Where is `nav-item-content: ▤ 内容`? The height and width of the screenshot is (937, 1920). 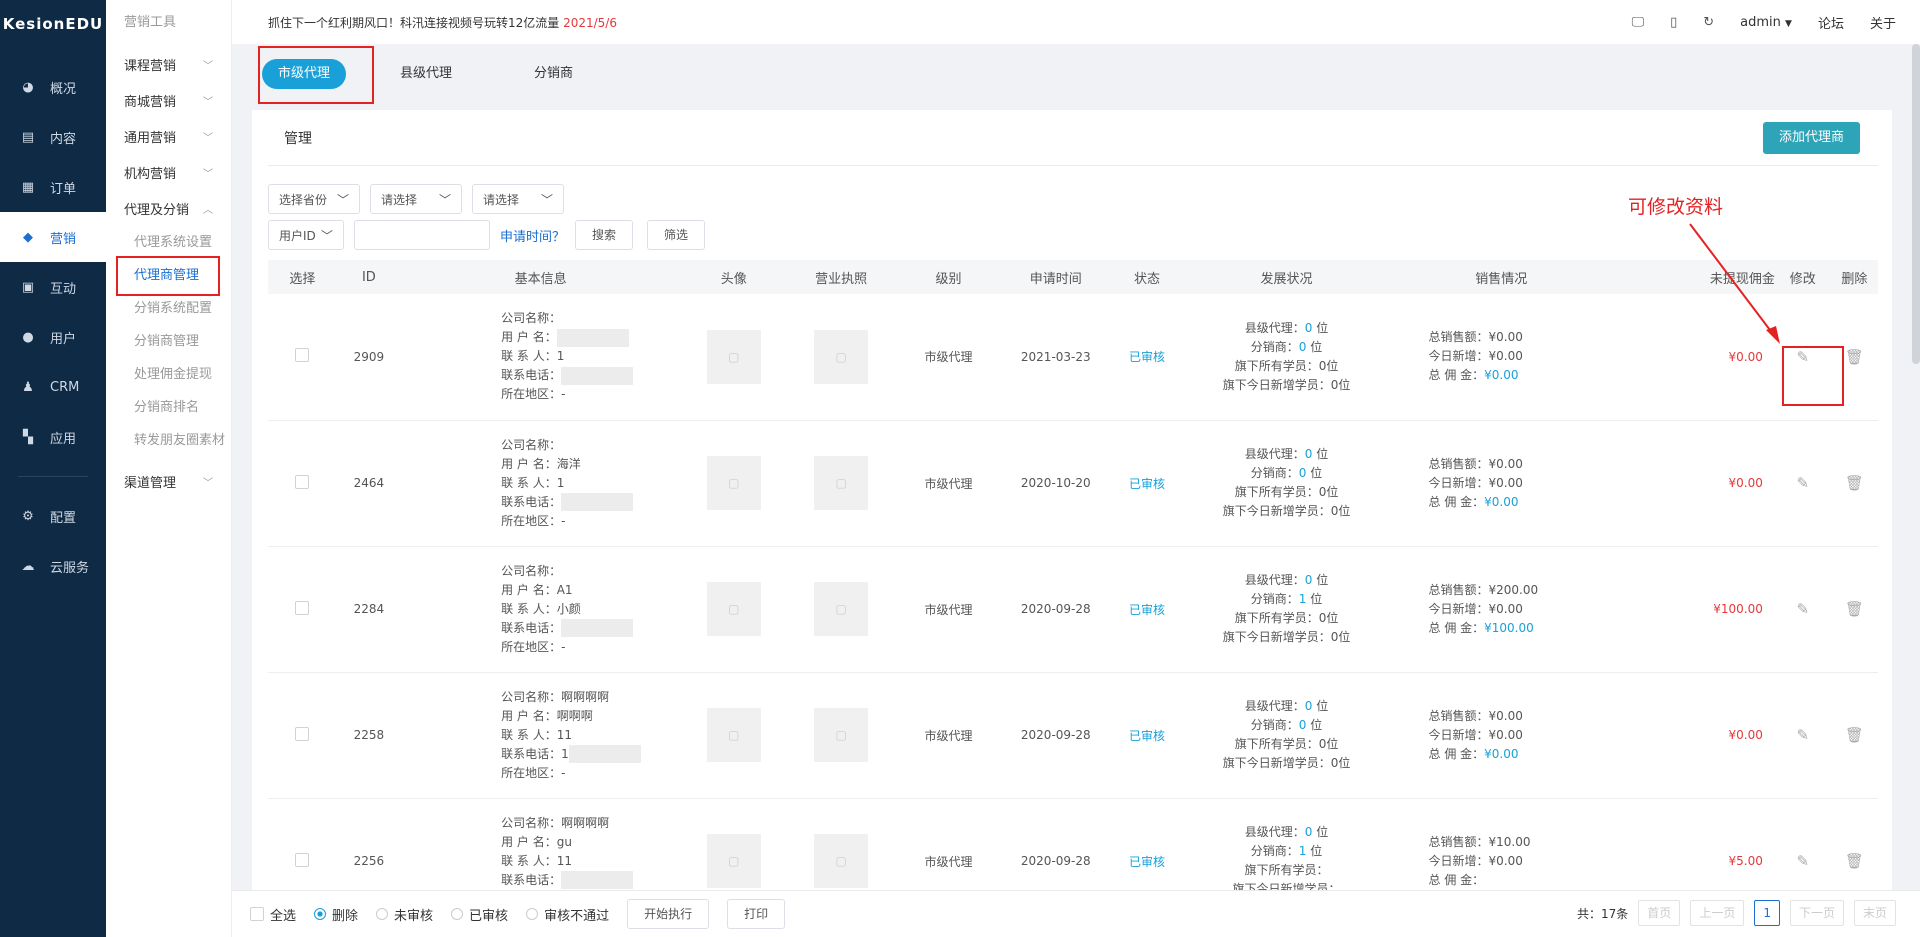 nav-item-content: ▤ 内容 is located at coordinates (53, 137).